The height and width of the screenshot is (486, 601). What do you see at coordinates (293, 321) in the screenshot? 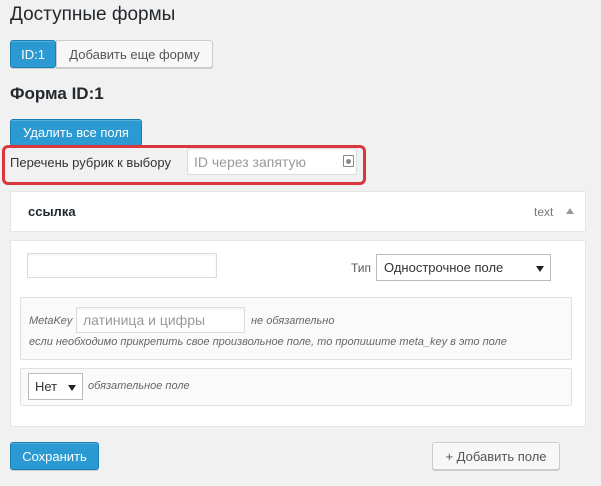
I see `metakey-optional-note: не обязательно` at bounding box center [293, 321].